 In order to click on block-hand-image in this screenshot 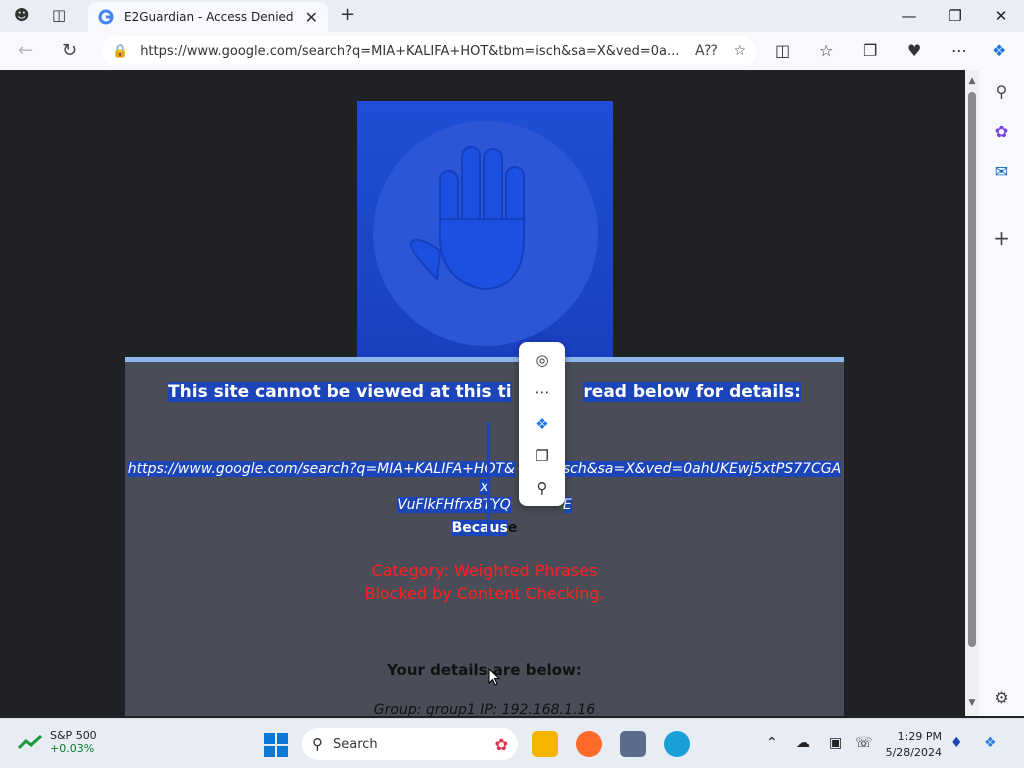, I will do `click(485, 229)`.